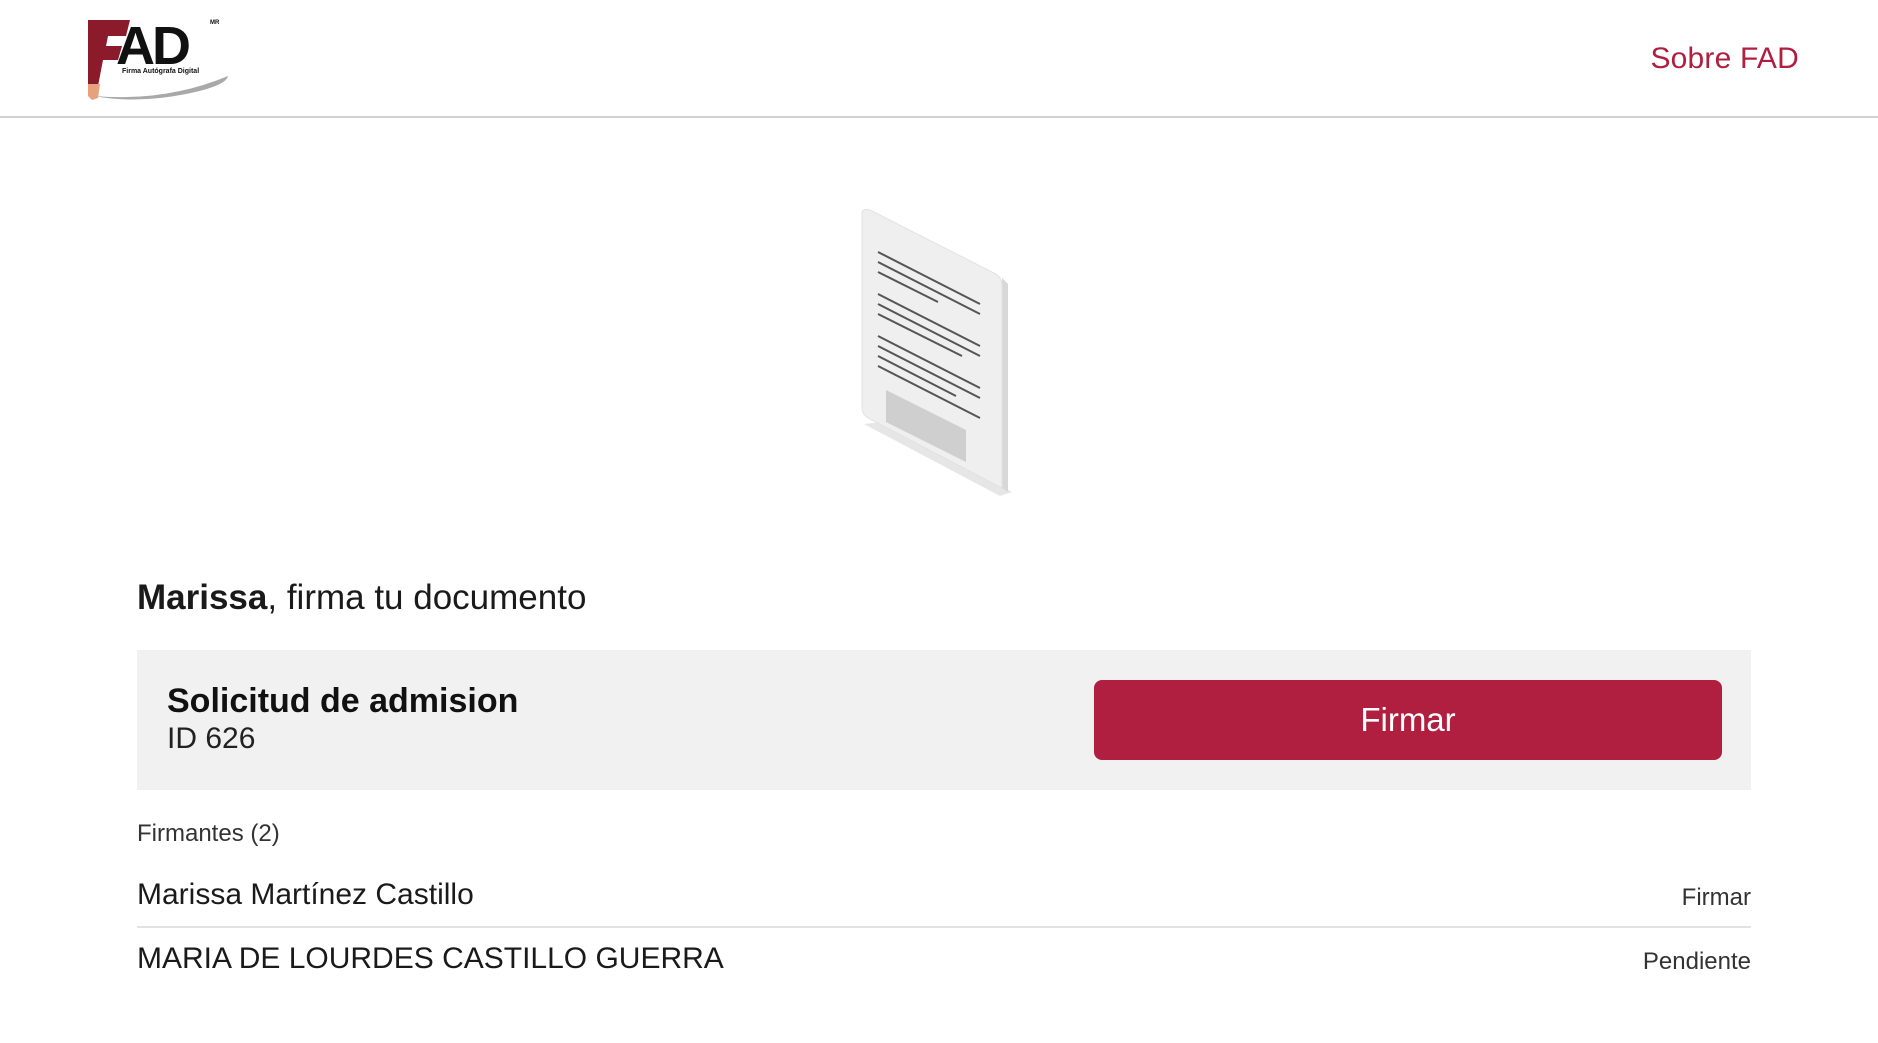 This screenshot has height=1043, width=1878. Describe the element at coordinates (427, 597) in the screenshot. I see `greeting-text: , firma tu documento` at that location.